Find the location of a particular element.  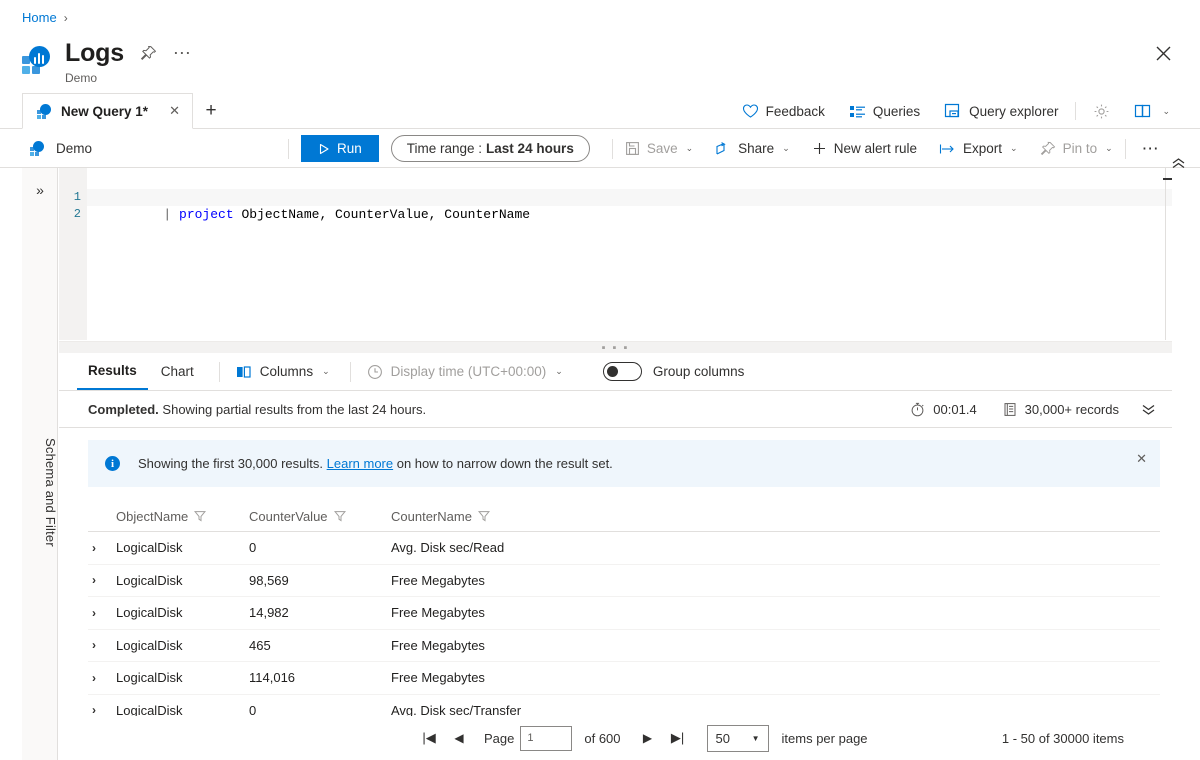

cell-countervalue: 465 is located at coordinates (260, 645).